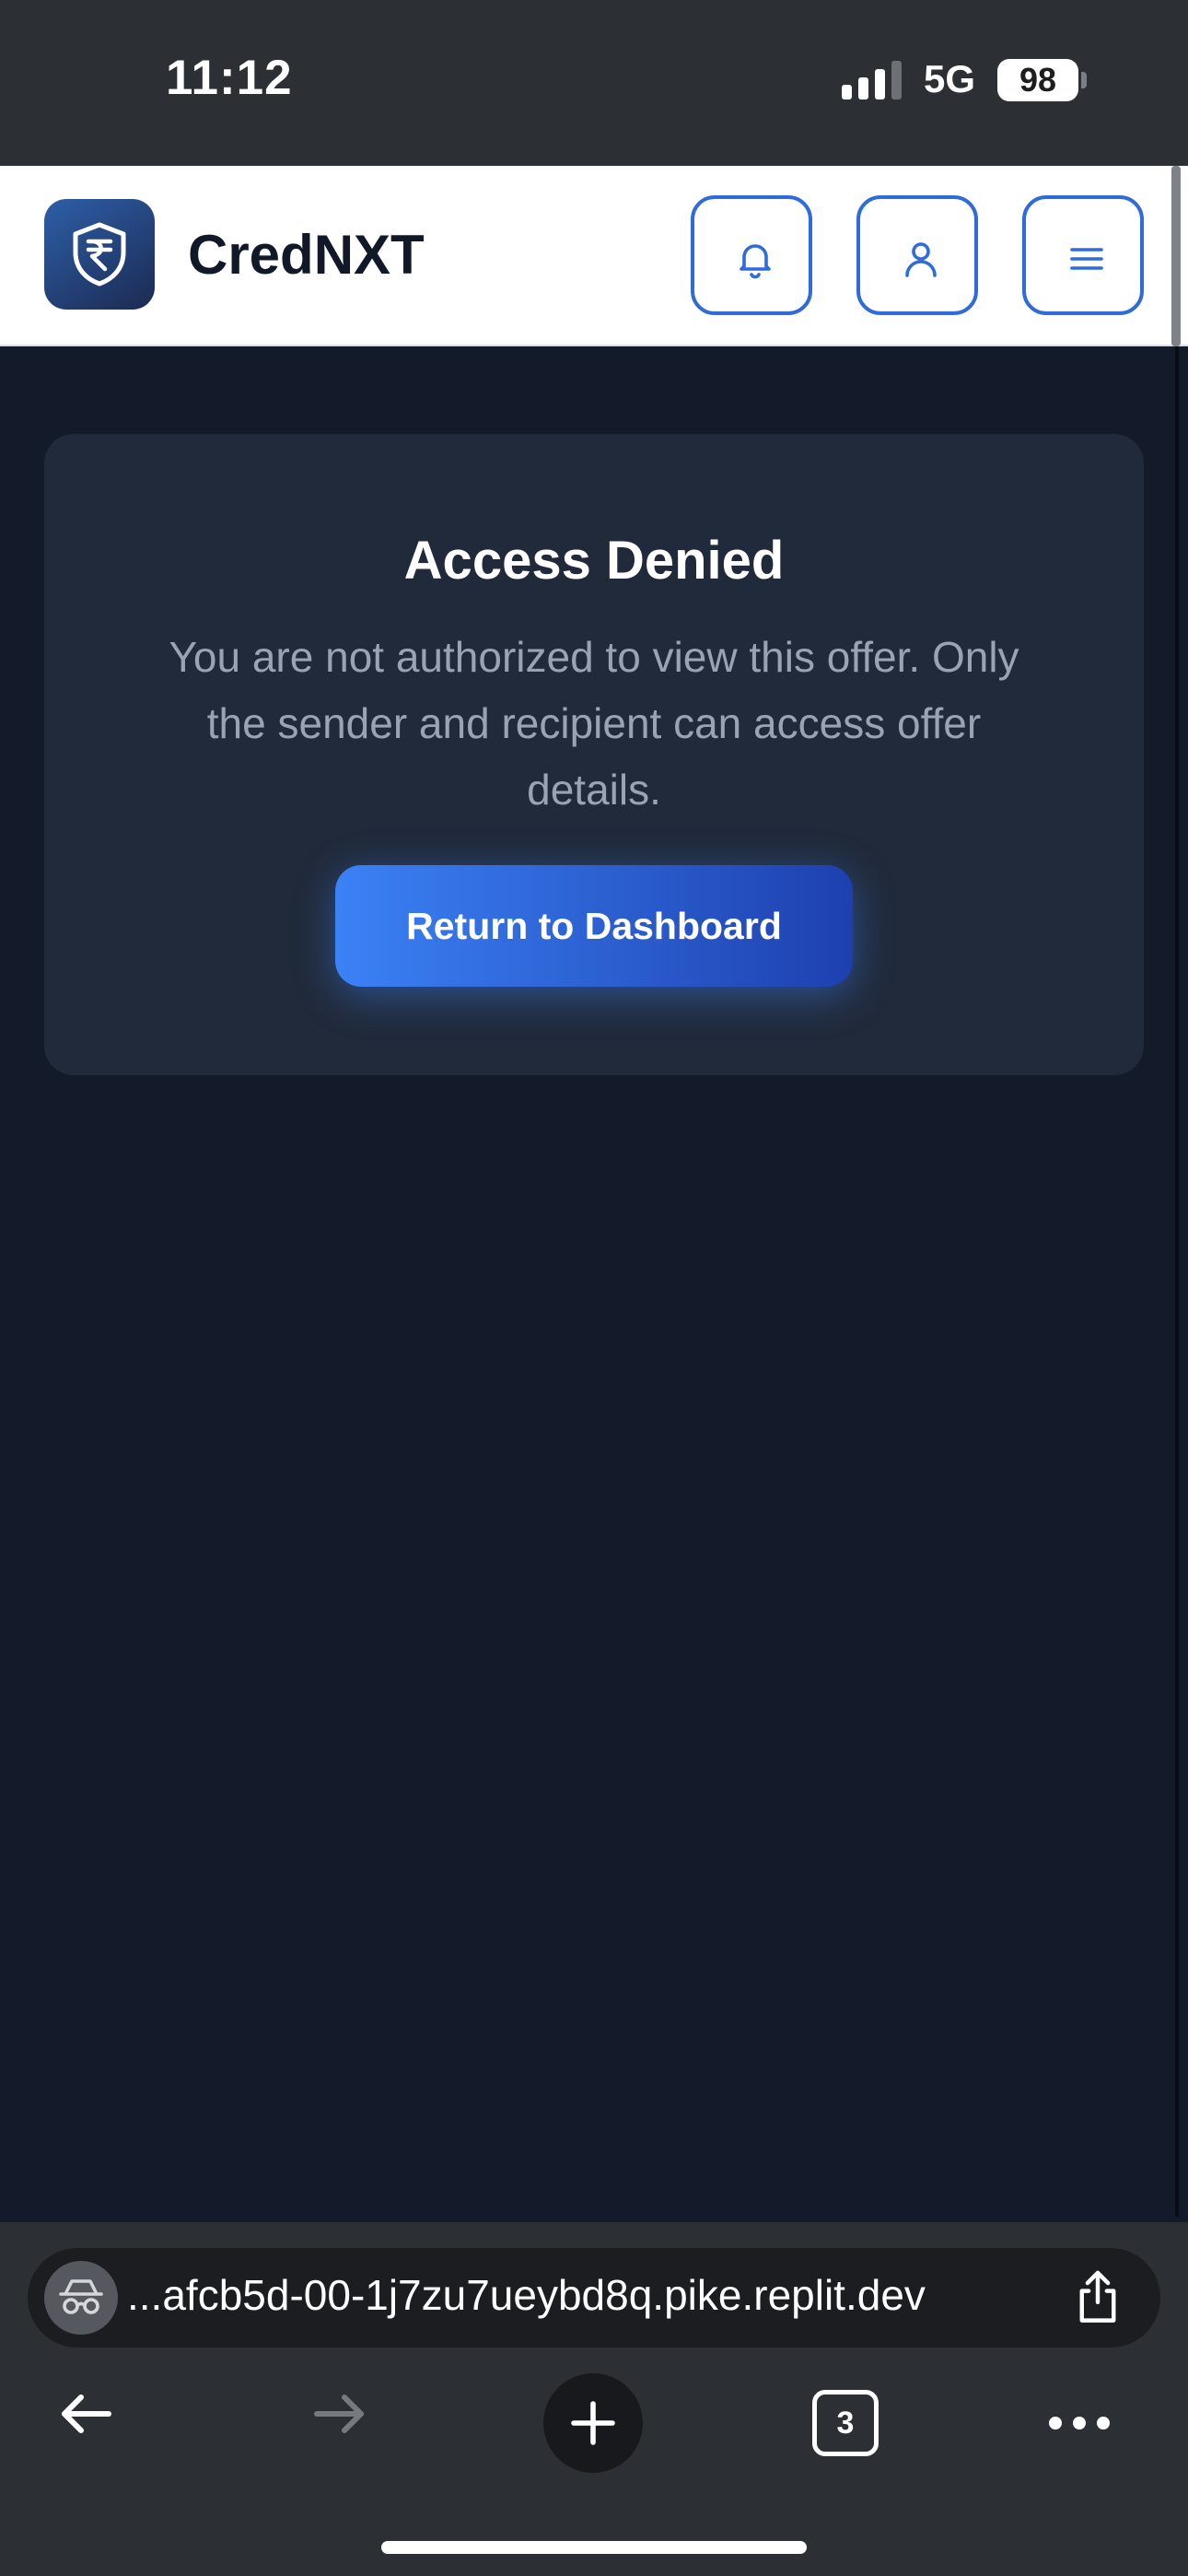  What do you see at coordinates (81, 2298) in the screenshot?
I see `incognito-icon` at bounding box center [81, 2298].